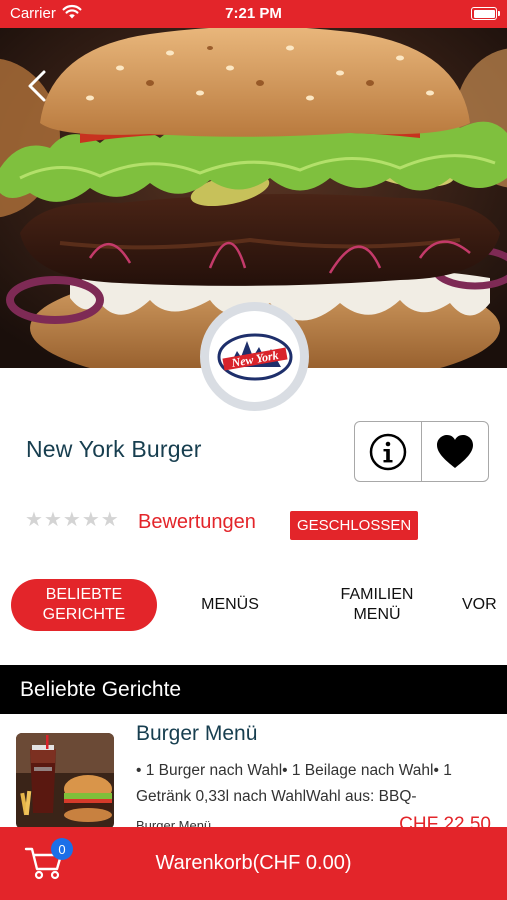 The image size is (507, 900). I want to click on info-icon, so click(388, 451).